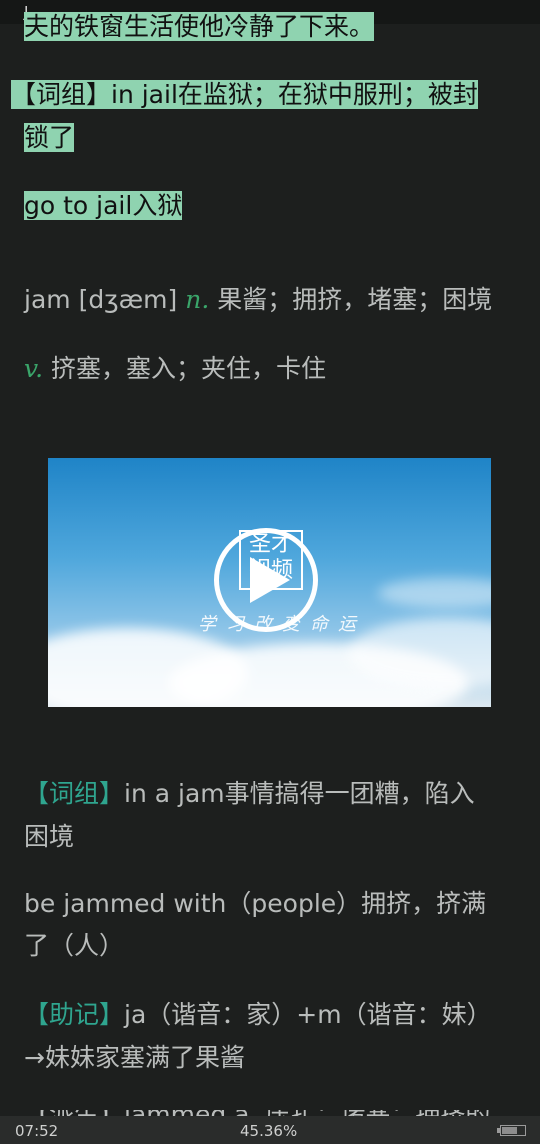  I want to click on jam-phrase-2-cont: 了（人）, so click(74, 945).